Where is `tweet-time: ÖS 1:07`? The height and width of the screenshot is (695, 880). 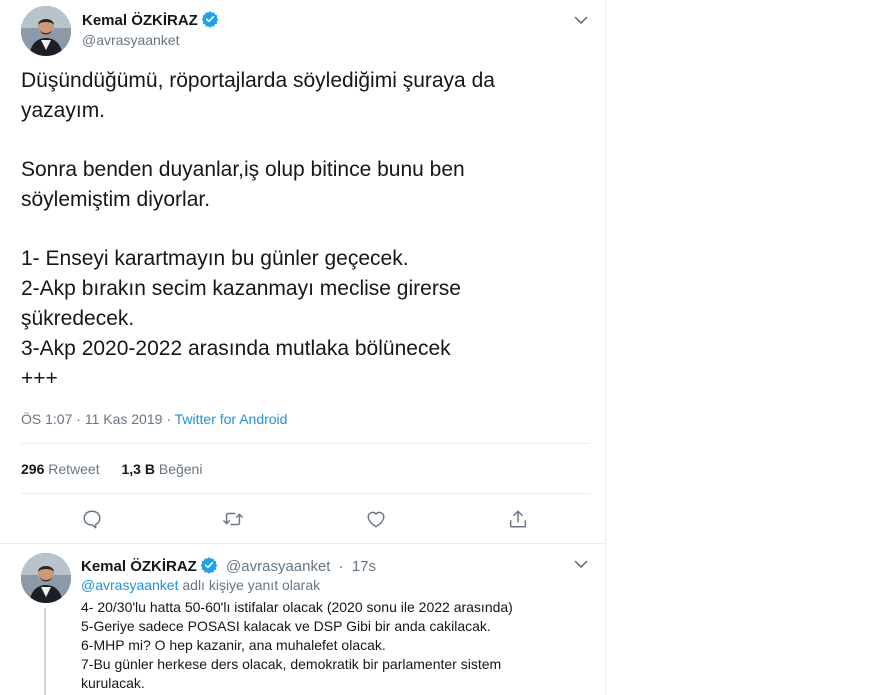
tweet-time: ÖS 1:07 is located at coordinates (46, 419).